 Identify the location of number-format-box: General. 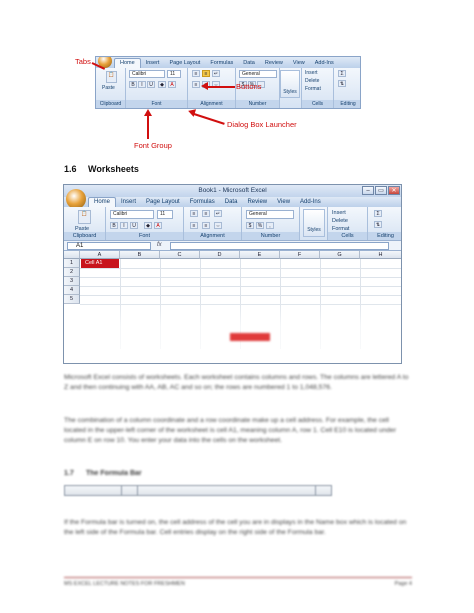
(258, 74).